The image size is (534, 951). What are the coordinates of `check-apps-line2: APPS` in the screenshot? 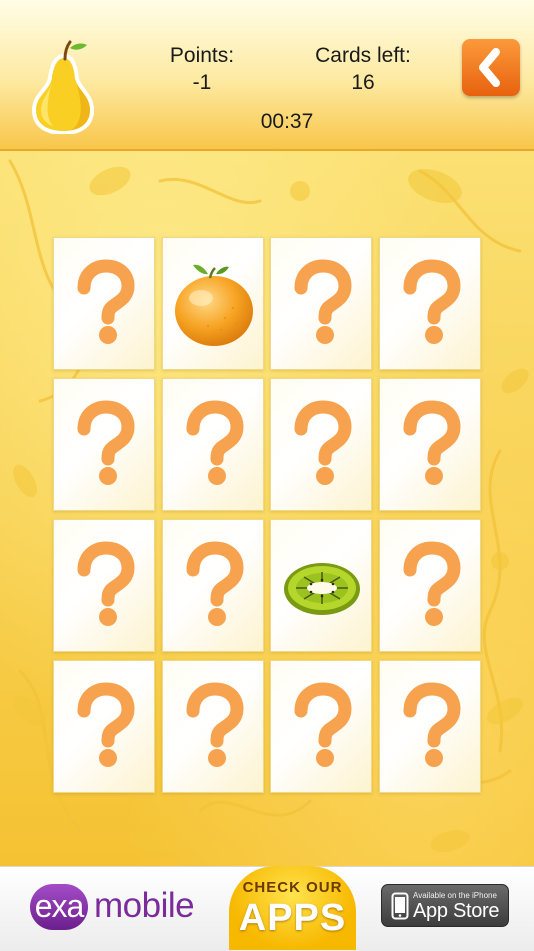 It's located at (292, 918).